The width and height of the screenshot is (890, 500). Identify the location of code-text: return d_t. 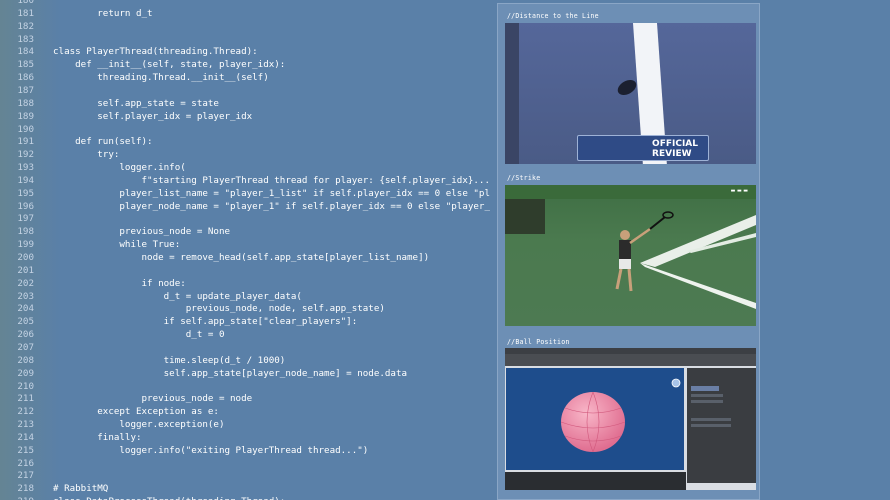
(103, 13).